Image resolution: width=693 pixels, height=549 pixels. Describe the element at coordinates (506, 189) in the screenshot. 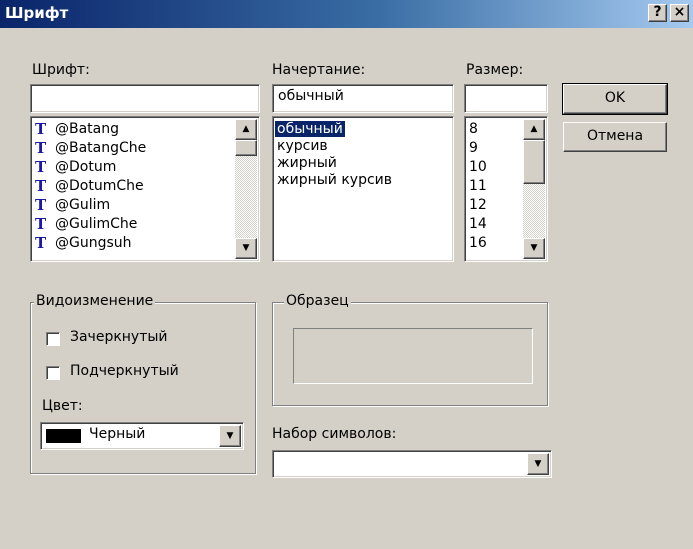

I see `size-list: 8 9 10 11 12 14 16 ▲ ▼` at that location.